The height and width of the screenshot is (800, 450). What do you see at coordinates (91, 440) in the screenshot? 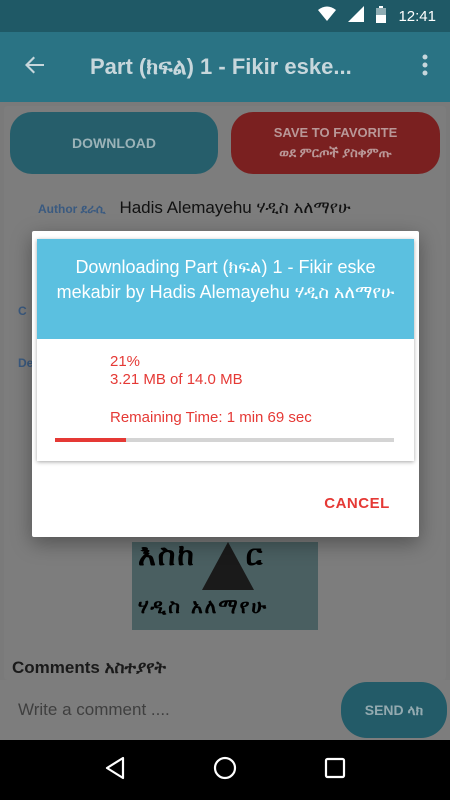
I see `progress-fill` at bounding box center [91, 440].